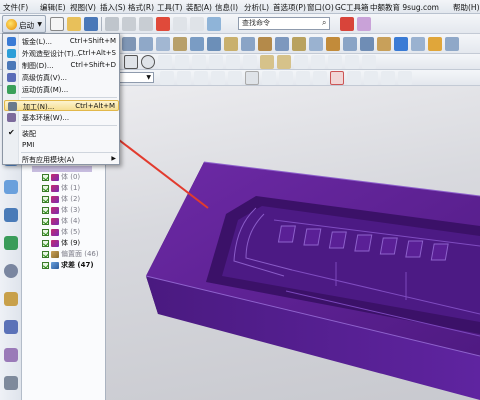 The image size is (480, 400). Describe the element at coordinates (284, 62) in the screenshot. I see `join-curve-icon` at that location.